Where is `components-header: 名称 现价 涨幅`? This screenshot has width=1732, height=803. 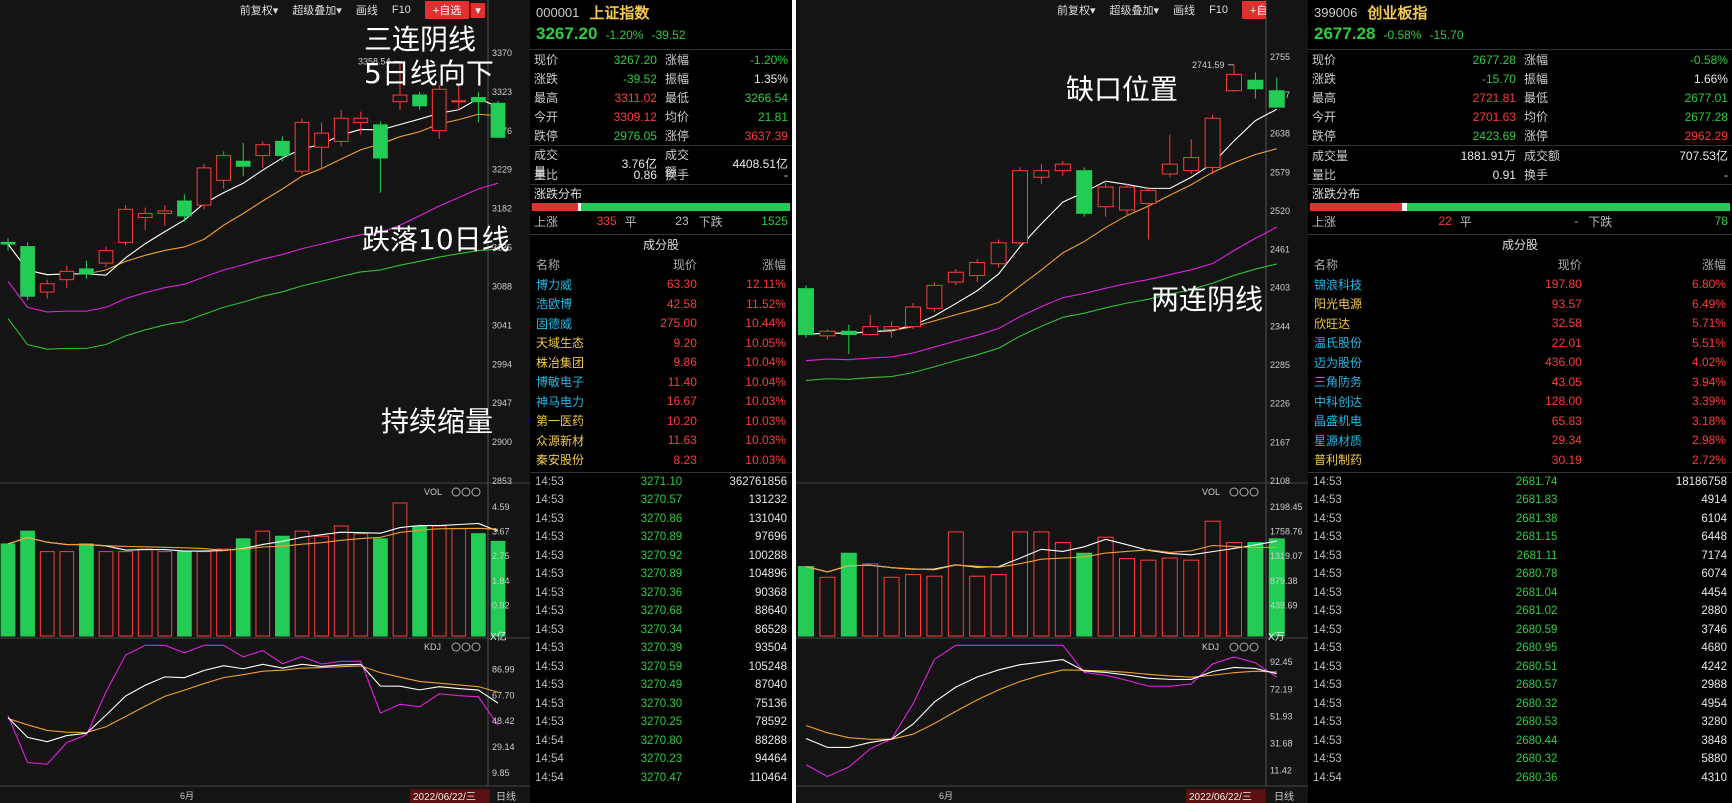 components-header: 名称 现价 涨幅 is located at coordinates (1520, 265).